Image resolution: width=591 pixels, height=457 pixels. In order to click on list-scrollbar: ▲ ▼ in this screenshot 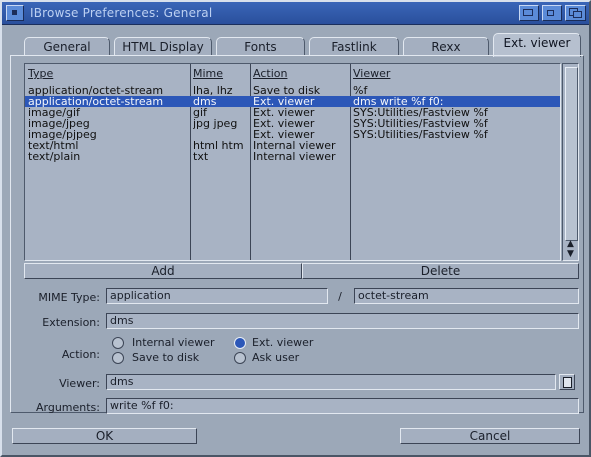, I will do `click(570, 162)`.